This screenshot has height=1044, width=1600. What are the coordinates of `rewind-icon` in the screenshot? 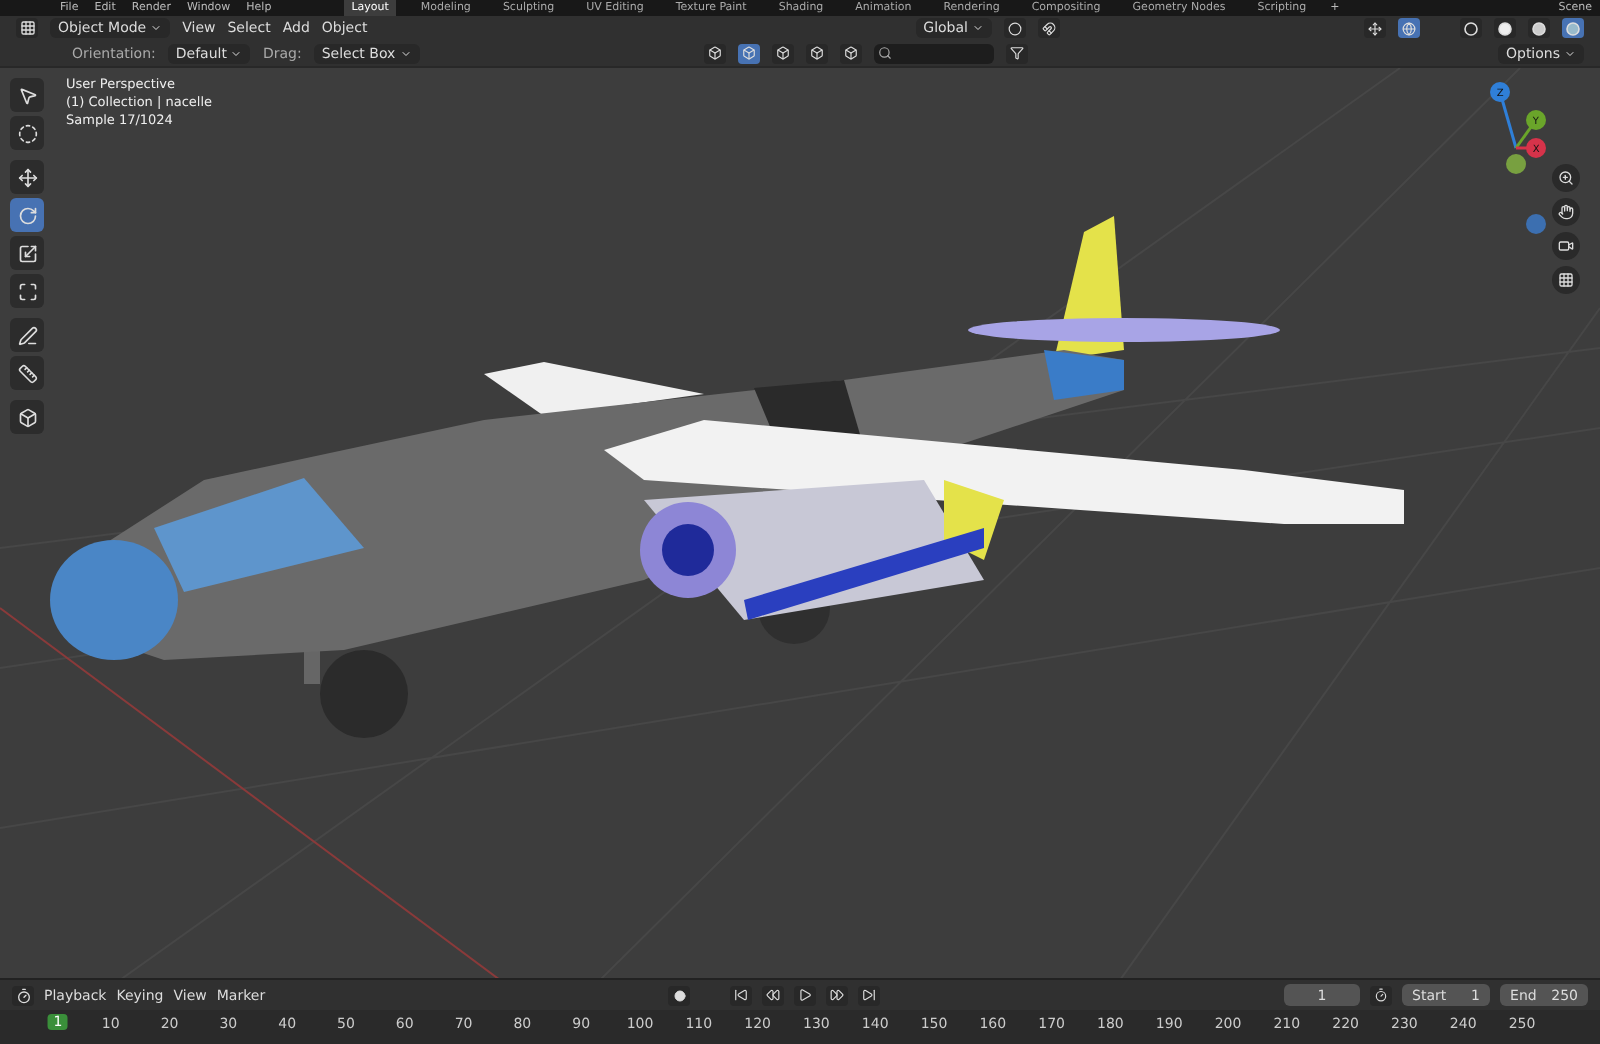 It's located at (773, 995).